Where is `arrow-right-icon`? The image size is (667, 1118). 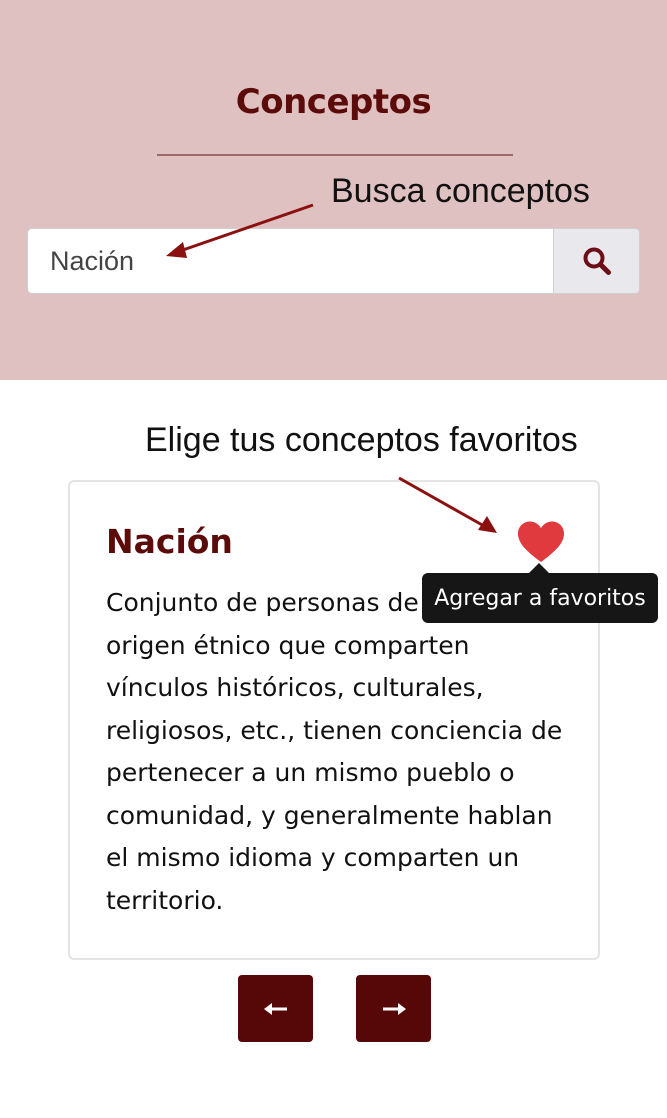
arrow-right-icon is located at coordinates (394, 1008).